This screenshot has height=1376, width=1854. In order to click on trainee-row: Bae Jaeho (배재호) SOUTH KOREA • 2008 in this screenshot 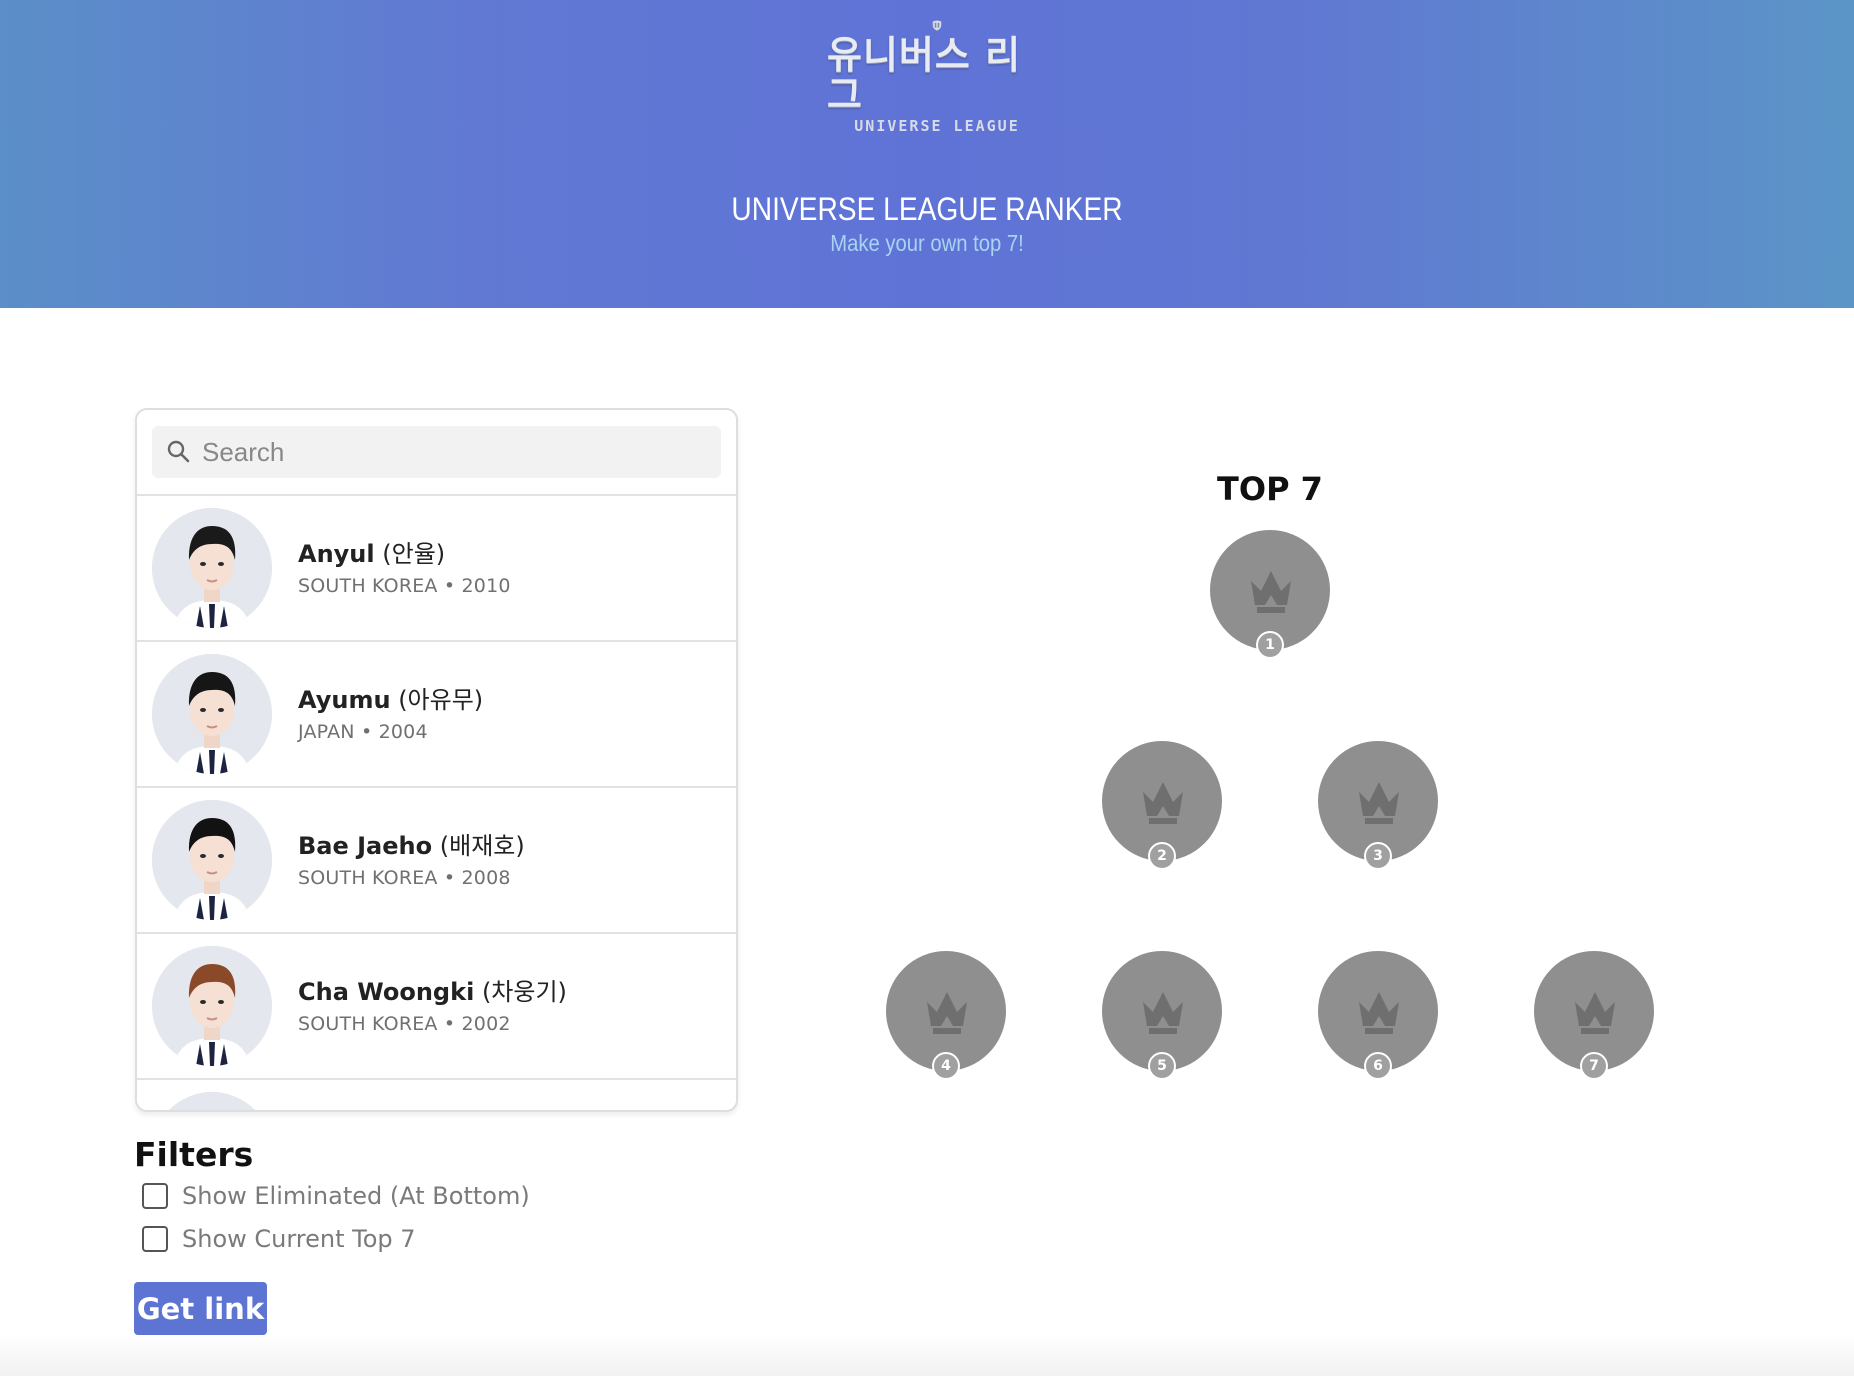, I will do `click(436, 861)`.